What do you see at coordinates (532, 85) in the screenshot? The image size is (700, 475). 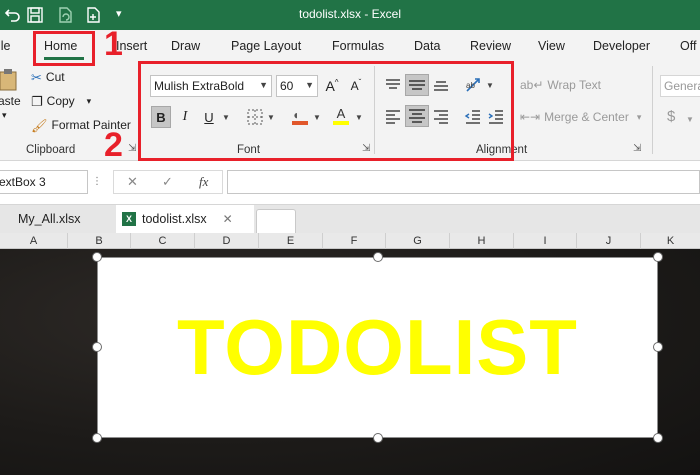 I see `wrap-text-icon: ab↵` at bounding box center [532, 85].